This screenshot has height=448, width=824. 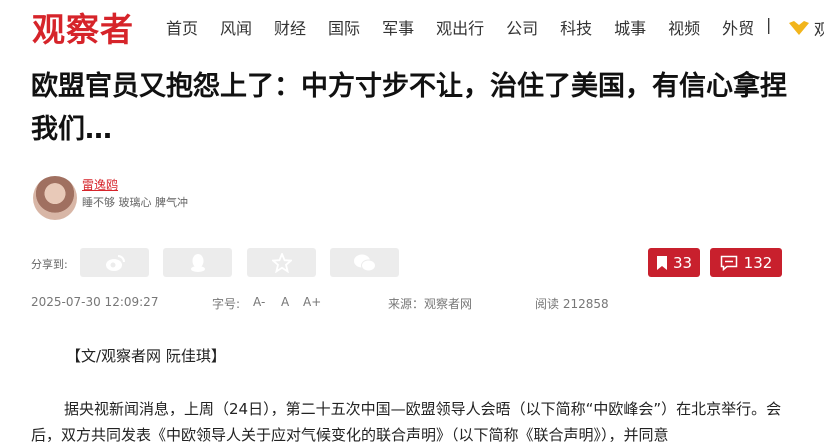 I want to click on share-weibo-button, so click(x=114, y=262).